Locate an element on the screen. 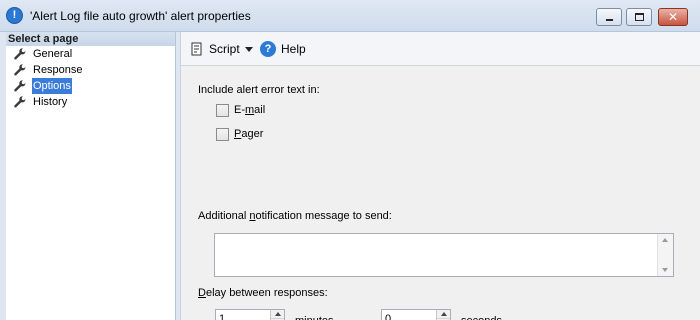 This screenshot has width=700, height=320. scroll-down-icon is located at coordinates (665, 270).